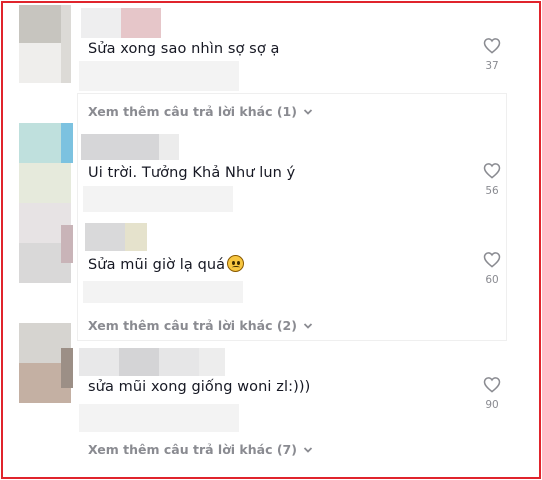 The width and height of the screenshot is (542, 480). Describe the element at coordinates (184, 49) in the screenshot. I see `comment-text: Sửa xong sao nhìn sợ sợ ạ` at that location.